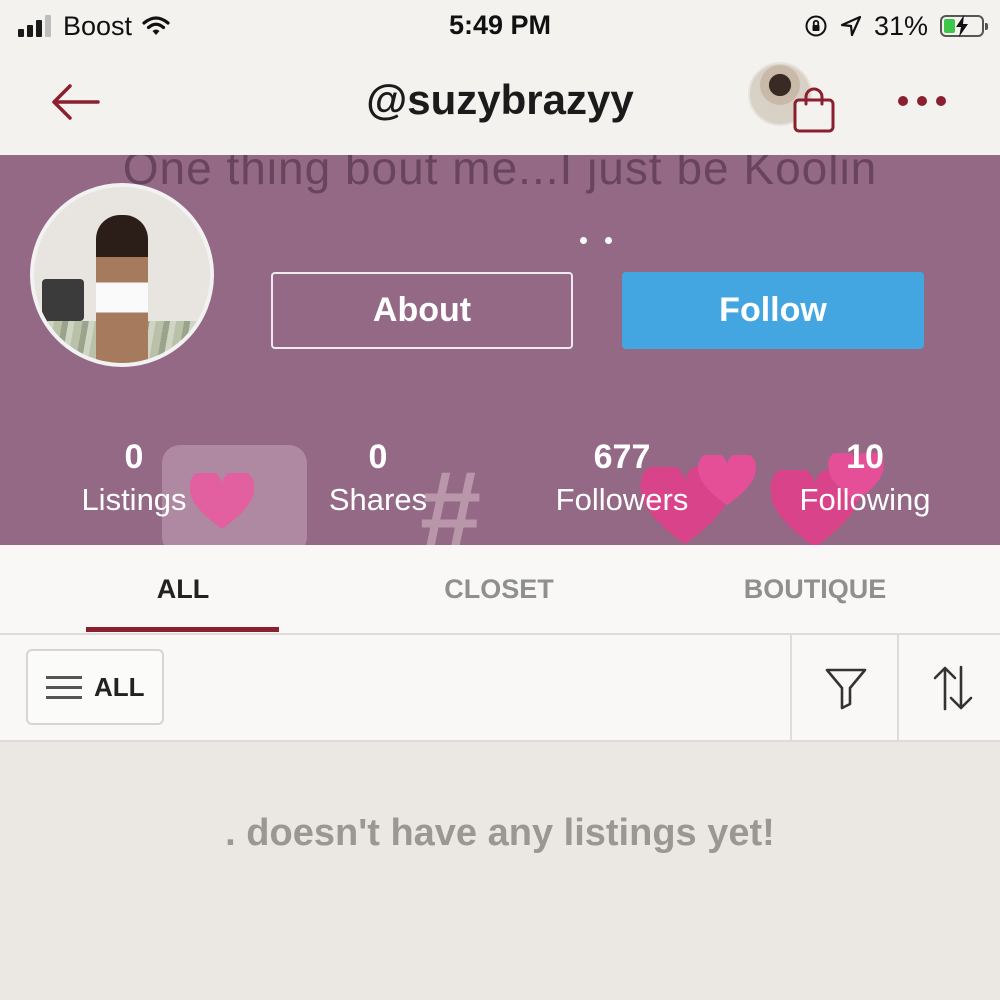 This screenshot has width=1000, height=1000. What do you see at coordinates (134, 480) in the screenshot?
I see `stat-listings: 0 Listings` at bounding box center [134, 480].